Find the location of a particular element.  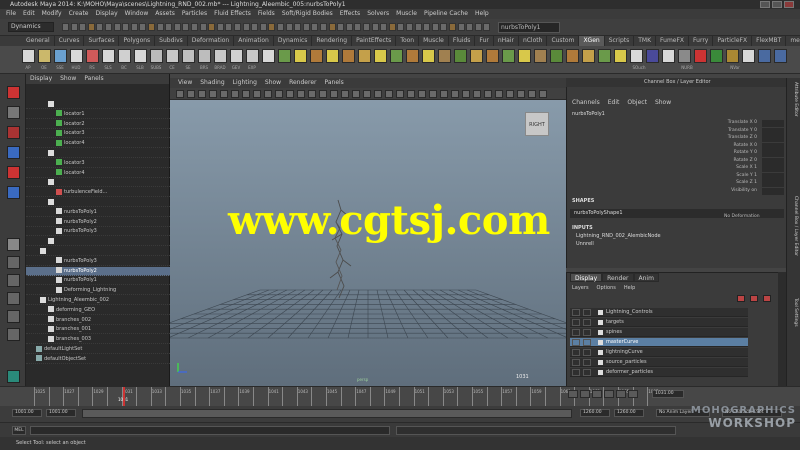

layer-row: masterCurve is located at coordinates (659, 342).